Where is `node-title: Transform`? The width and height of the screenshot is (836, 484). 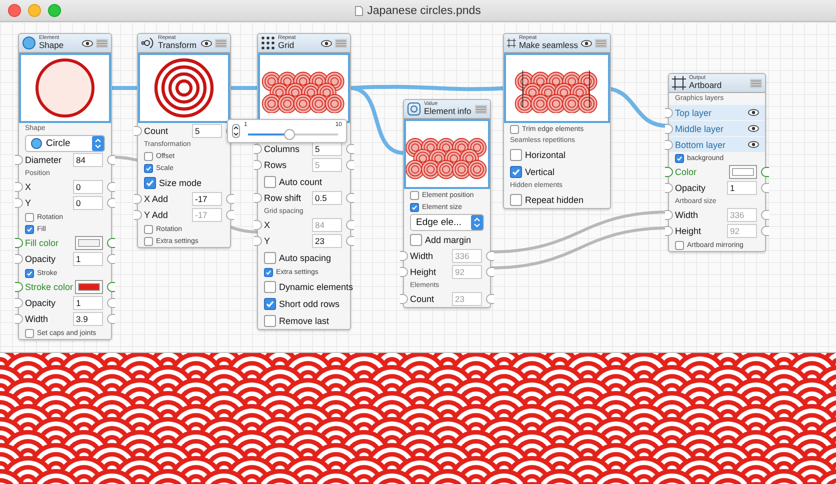 node-title: Transform is located at coordinates (178, 45).